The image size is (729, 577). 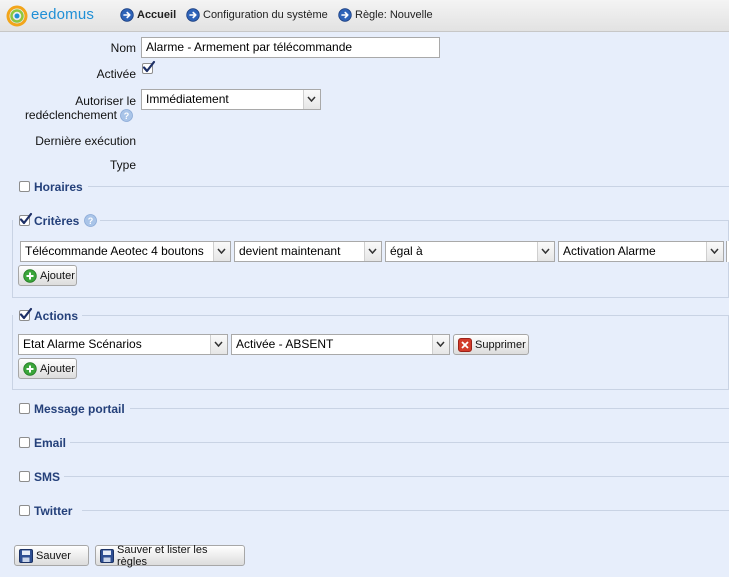 What do you see at coordinates (231, 99) in the screenshot?
I see `redeclenchement-select: Immédiatement` at bounding box center [231, 99].